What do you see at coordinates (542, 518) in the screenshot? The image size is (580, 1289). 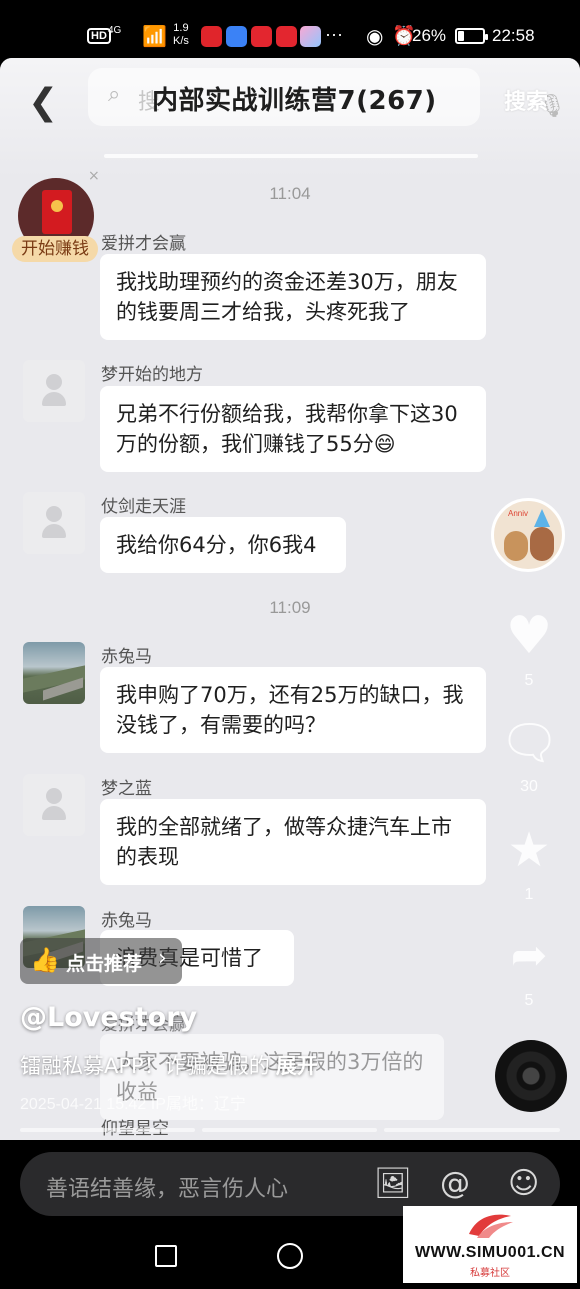 I see `party-hat` at bounding box center [542, 518].